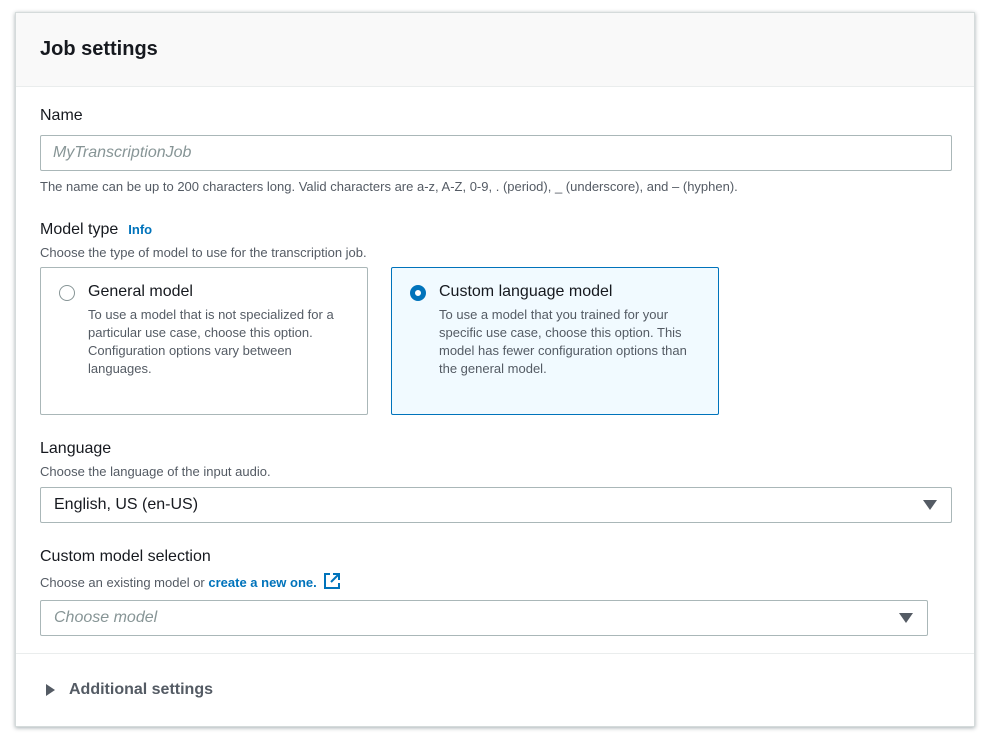  I want to click on language-label: Language, so click(76, 448).